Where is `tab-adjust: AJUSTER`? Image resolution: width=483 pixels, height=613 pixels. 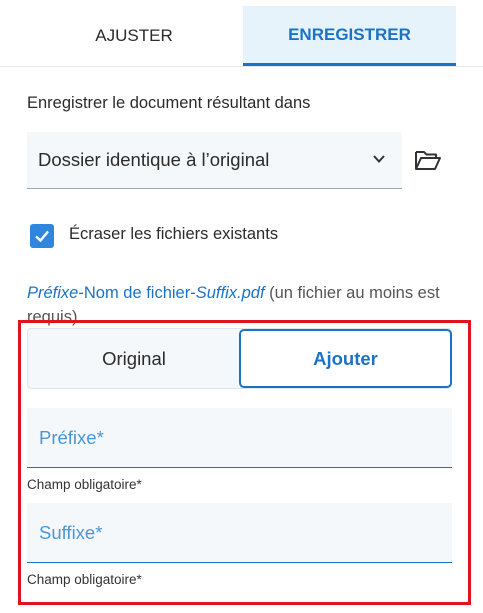
tab-adjust: AJUSTER is located at coordinates (134, 36).